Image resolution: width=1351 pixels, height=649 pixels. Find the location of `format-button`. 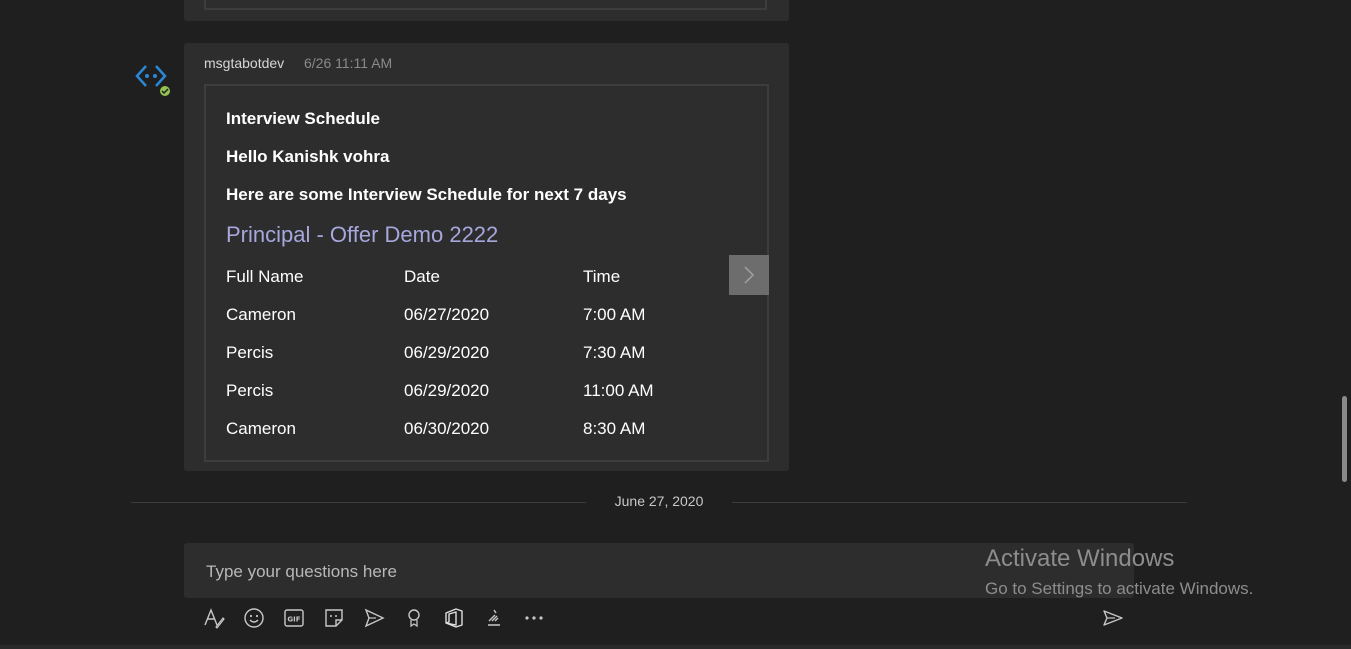

format-button is located at coordinates (214, 618).